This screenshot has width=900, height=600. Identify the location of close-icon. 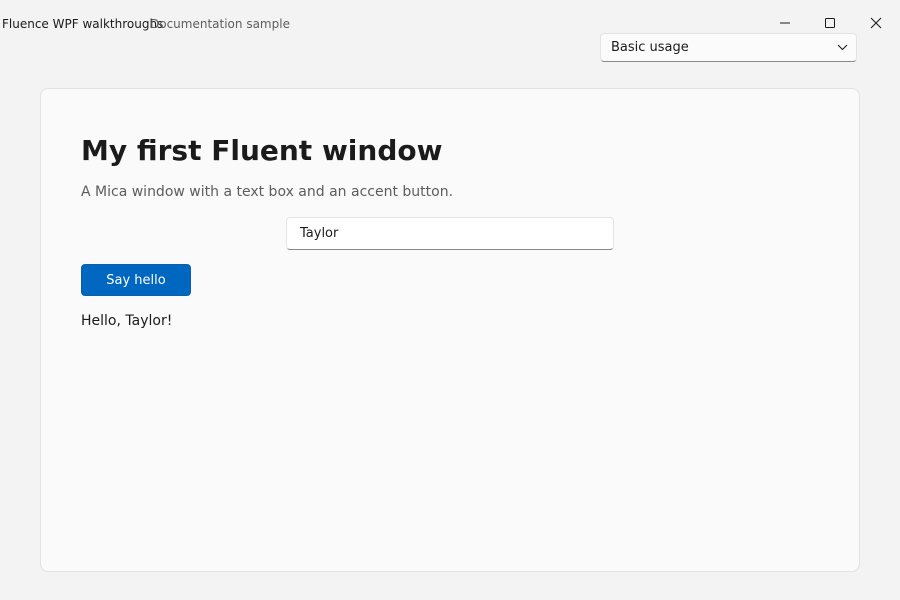
(876, 23).